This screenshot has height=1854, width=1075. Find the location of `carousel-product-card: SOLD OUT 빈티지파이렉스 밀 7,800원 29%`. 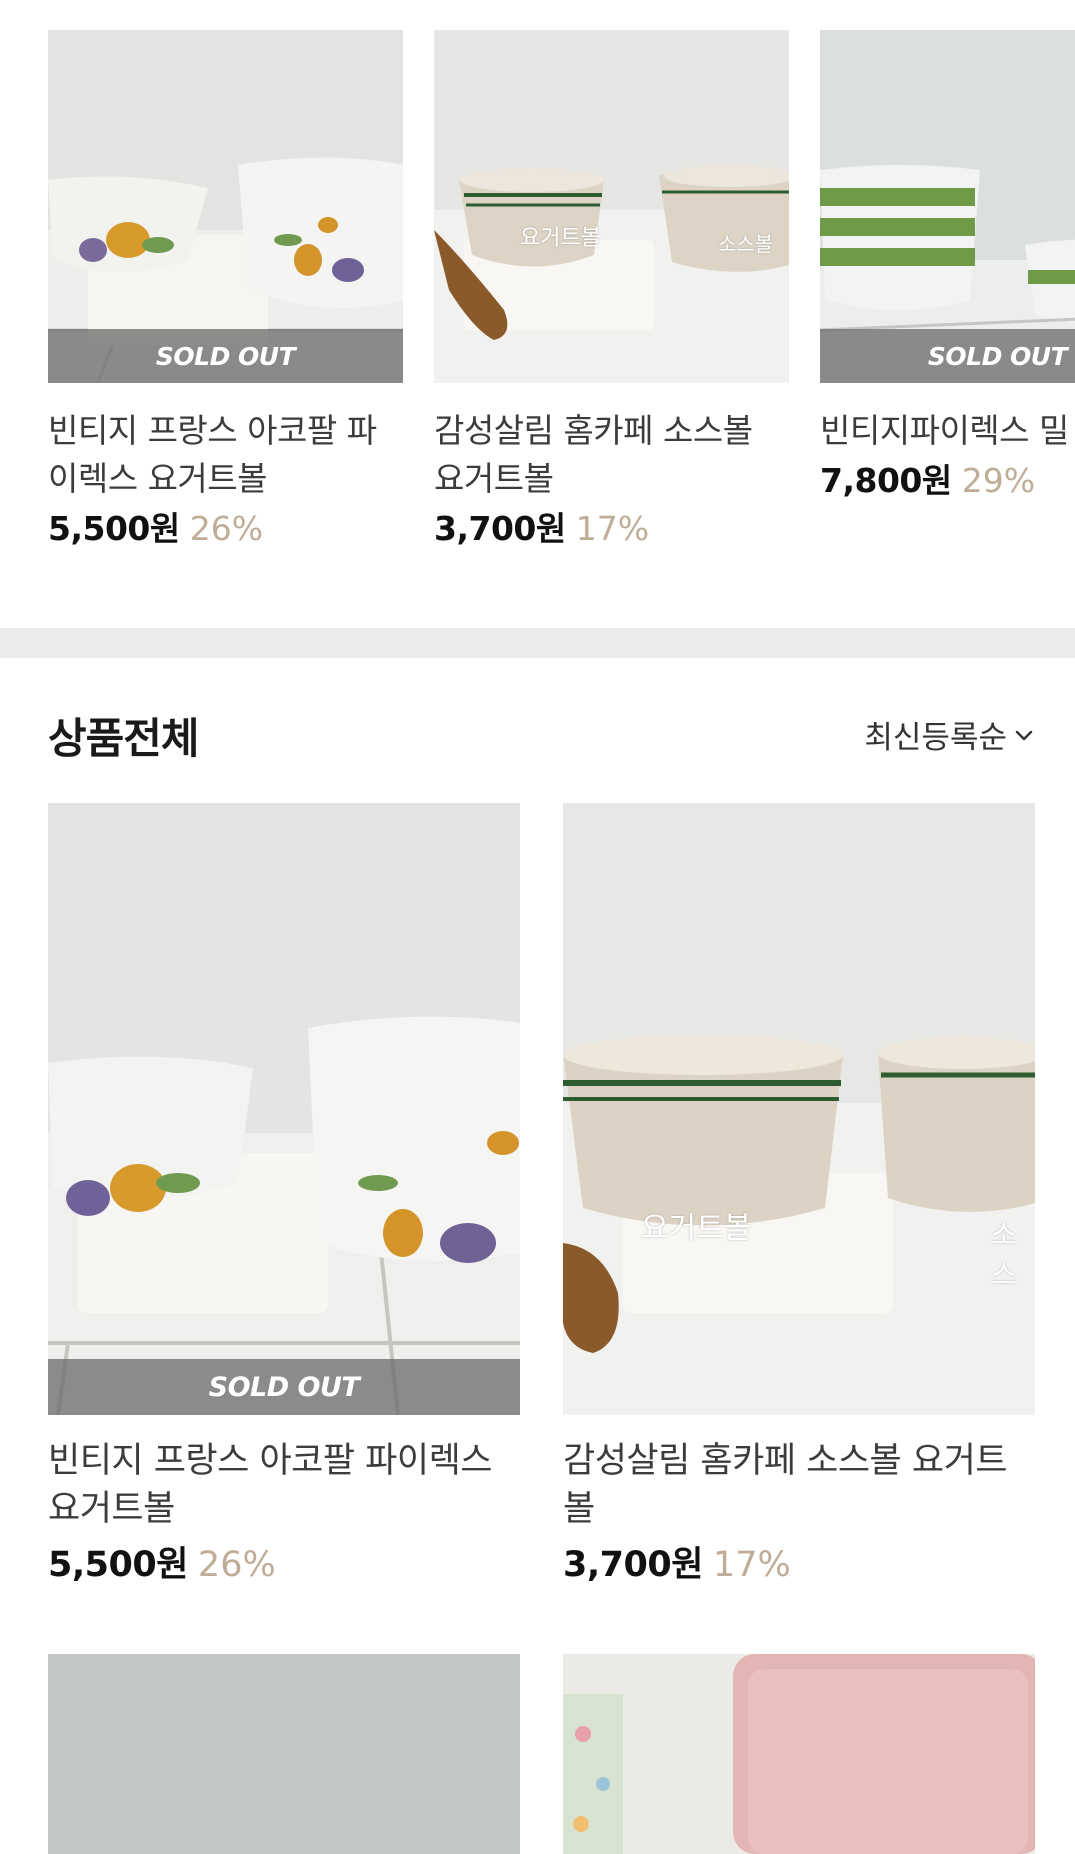

carousel-product-card: SOLD OUT 빈티지파이렉스 밀 7,800원 29% is located at coordinates (947, 267).